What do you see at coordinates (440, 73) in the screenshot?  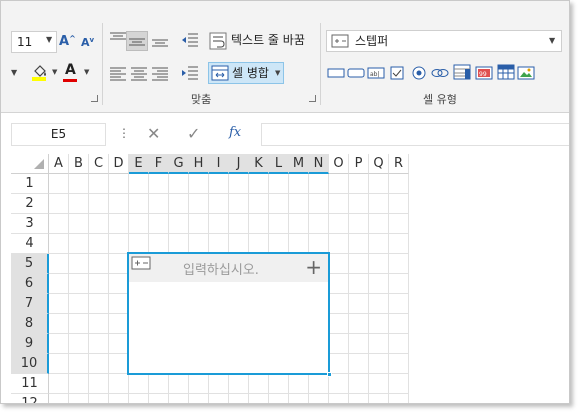 I see `hyperlink-icon` at bounding box center [440, 73].